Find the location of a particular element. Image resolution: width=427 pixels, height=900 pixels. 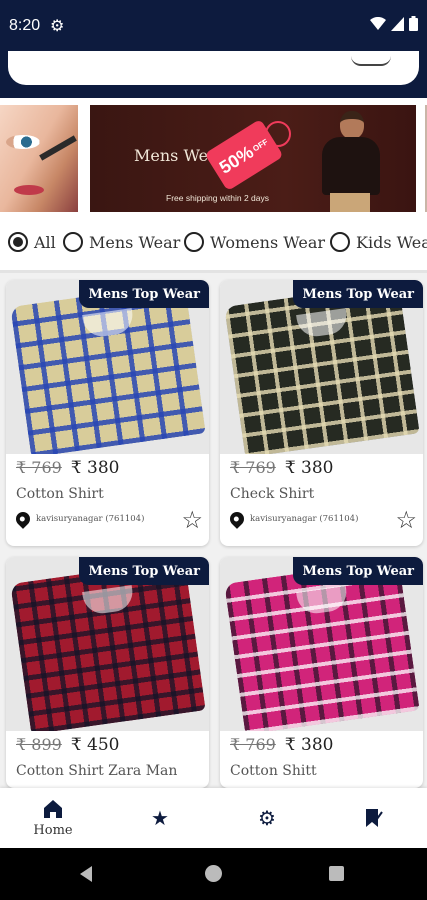

nav-saved is located at coordinates (374, 818).